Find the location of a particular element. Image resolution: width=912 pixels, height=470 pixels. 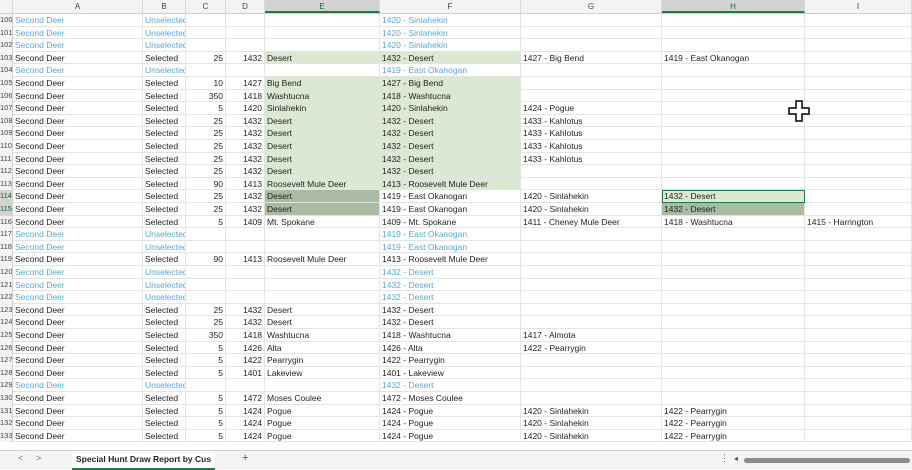

cell-b104: Unselected is located at coordinates (164, 70).